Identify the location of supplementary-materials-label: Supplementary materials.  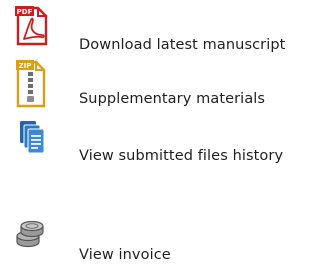
(172, 99).